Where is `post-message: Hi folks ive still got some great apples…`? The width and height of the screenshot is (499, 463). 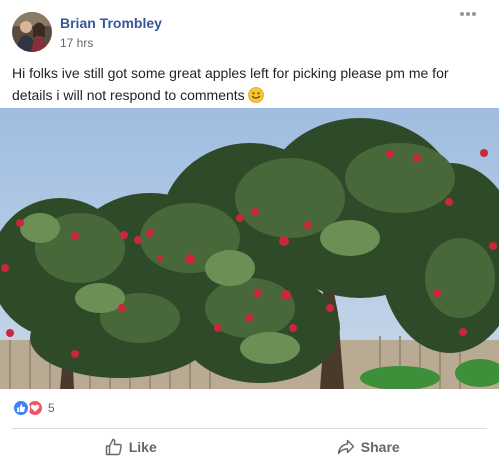
post-message: Hi folks ive still got some great apples… is located at coordinates (247, 85).